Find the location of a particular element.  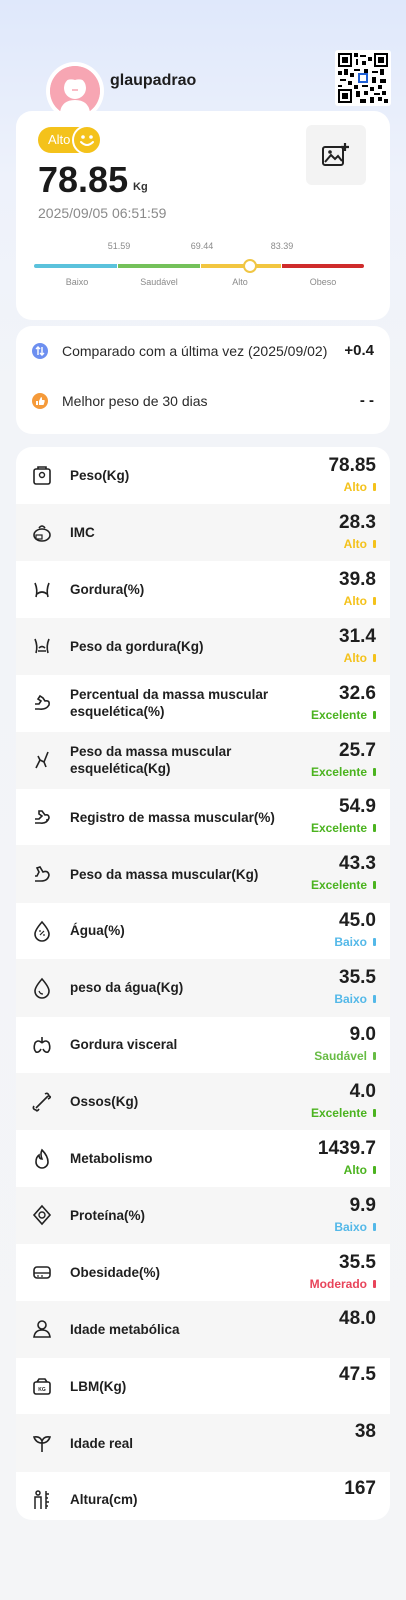

bone-icon is located at coordinates (42, 1102).